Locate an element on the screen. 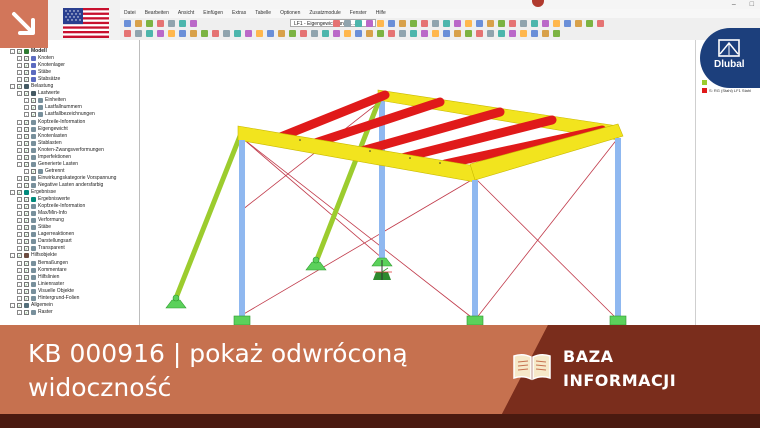  minimize-icon: – is located at coordinates (734, 4).